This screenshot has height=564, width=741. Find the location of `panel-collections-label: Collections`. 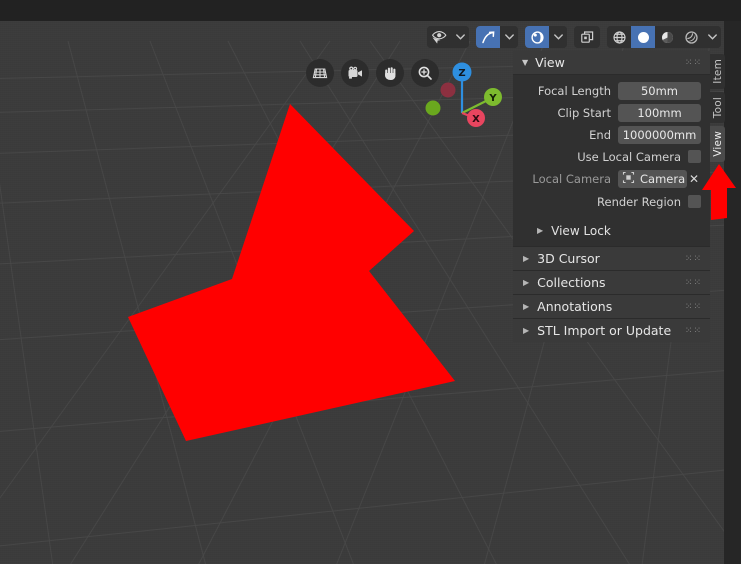

panel-collections-label: Collections is located at coordinates (571, 282).